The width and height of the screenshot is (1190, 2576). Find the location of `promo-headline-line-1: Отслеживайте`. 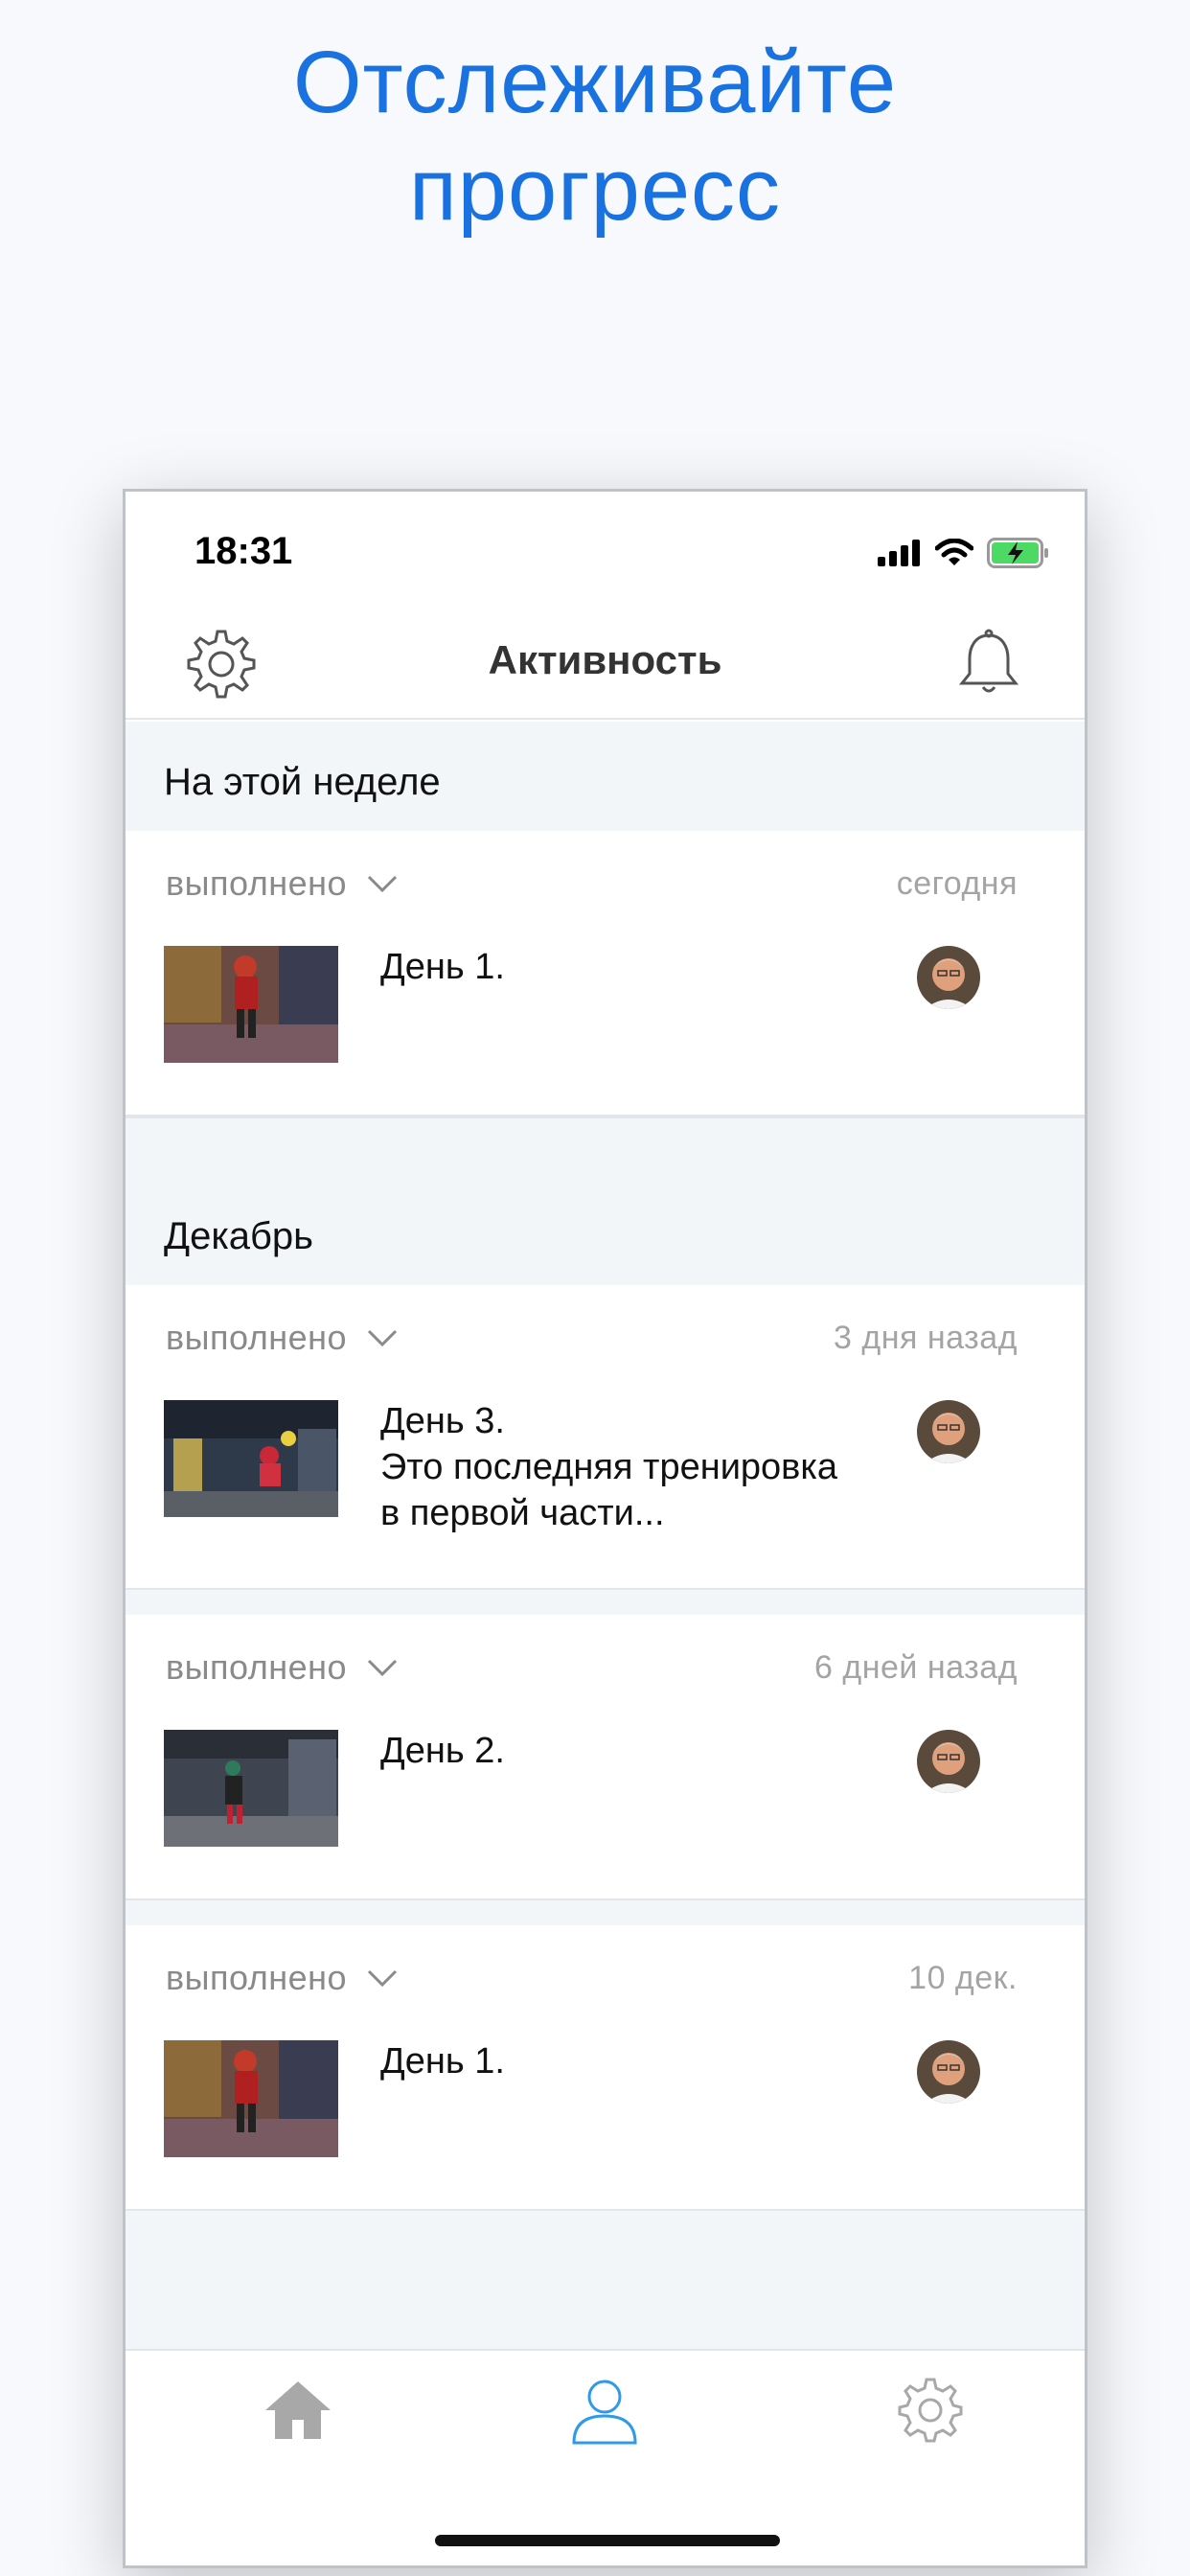

promo-headline-line-1: Отслеживайте is located at coordinates (595, 82).